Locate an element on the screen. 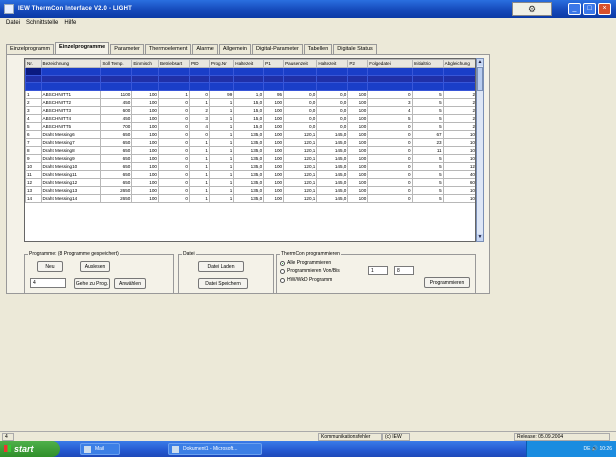 The width and height of the screenshot is (616, 457). table-cell: 14 is located at coordinates (33, 198).